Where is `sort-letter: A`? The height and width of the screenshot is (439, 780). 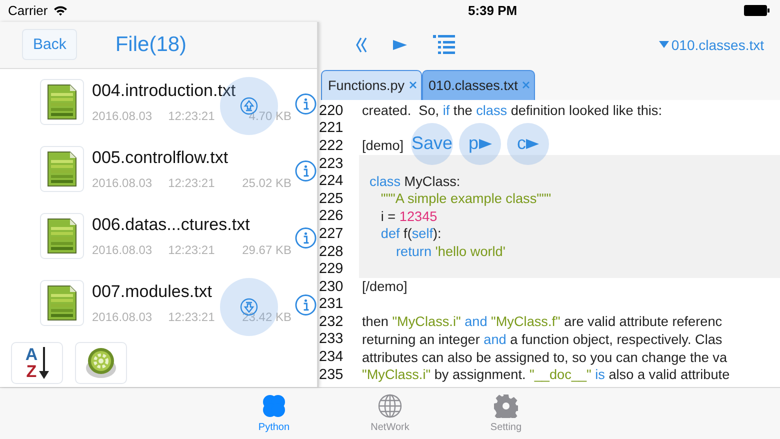
sort-letter: A is located at coordinates (31, 354).